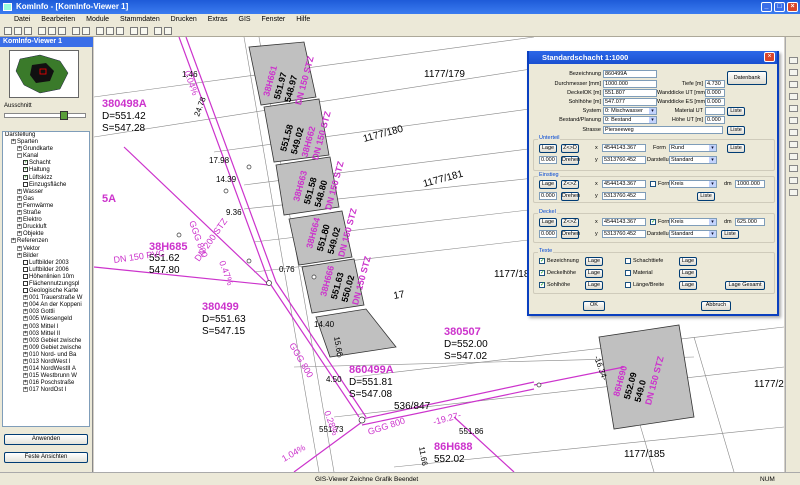 Image resolution: width=800 pixels, height=485 pixels. What do you see at coordinates (548, 234) in the screenshot?
I see `deckel-angle-field: 0.000` at bounding box center [548, 234].